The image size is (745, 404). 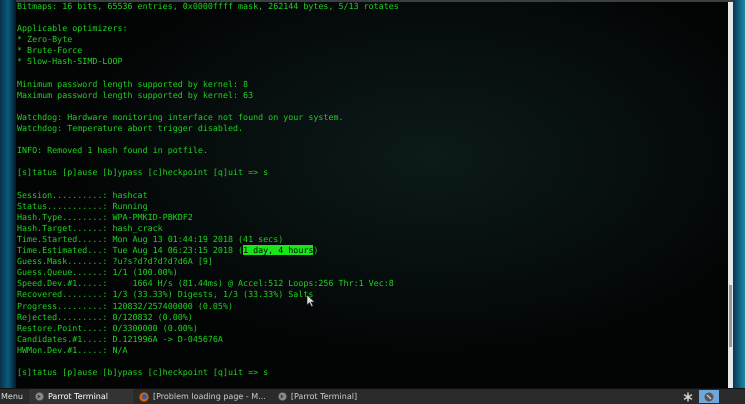 What do you see at coordinates (130, 250) in the screenshot?
I see `terminal-text: Time.Estimated...: Tue Aug 14 06:23:15 2018 (` at bounding box center [130, 250].